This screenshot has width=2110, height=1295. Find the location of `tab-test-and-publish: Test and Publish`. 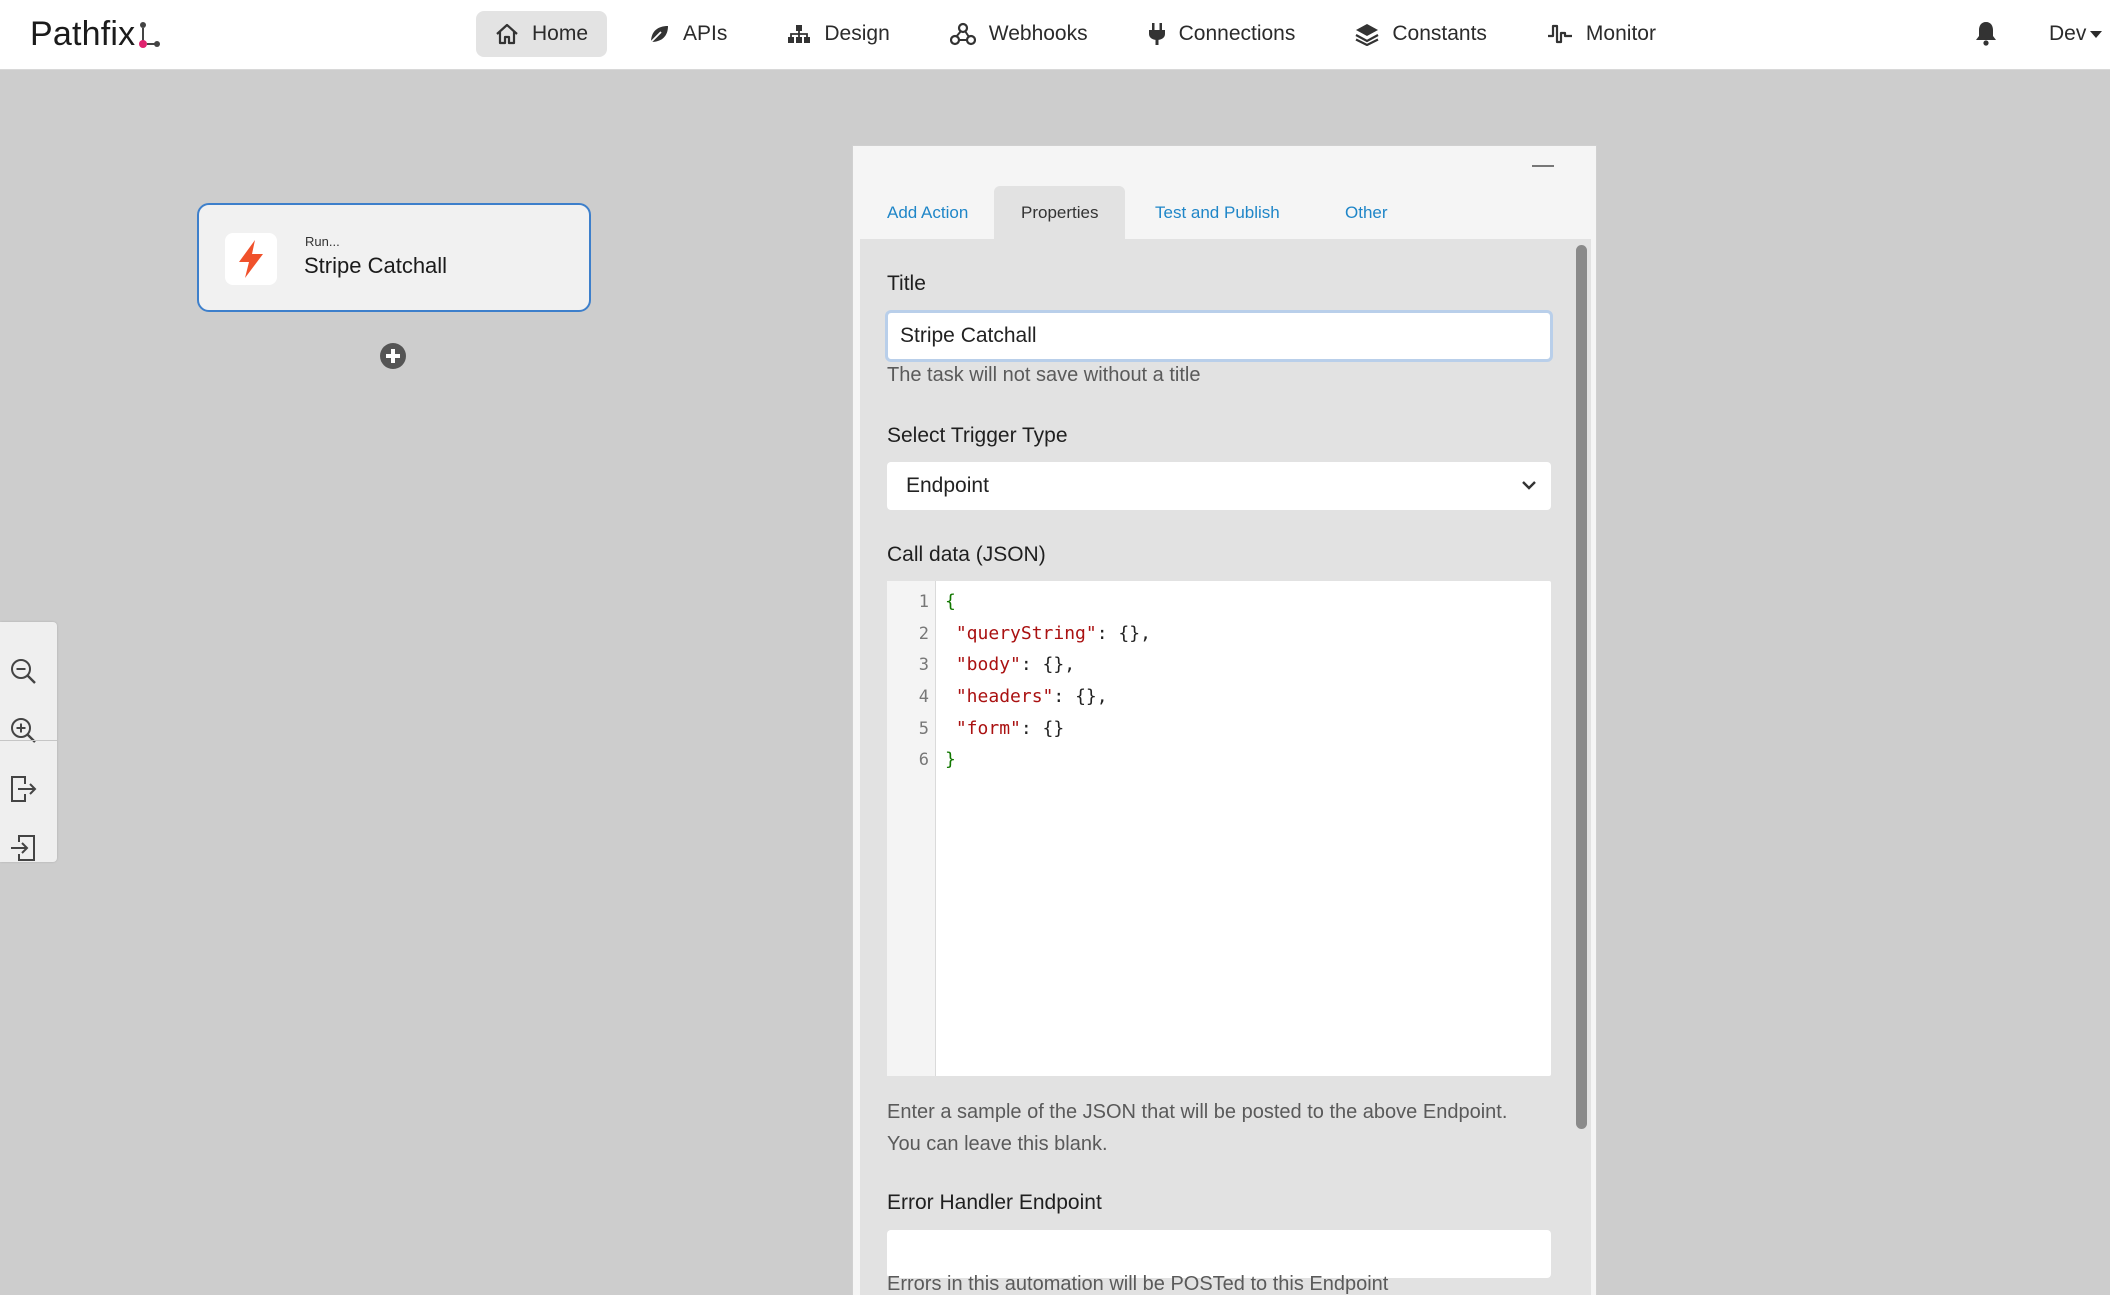

tab-test-and-publish: Test and Publish is located at coordinates (1217, 213).